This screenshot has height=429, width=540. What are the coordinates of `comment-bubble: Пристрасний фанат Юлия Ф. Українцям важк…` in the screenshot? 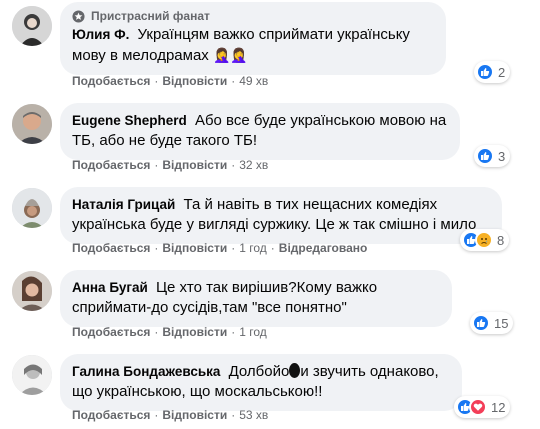 It's located at (253, 38).